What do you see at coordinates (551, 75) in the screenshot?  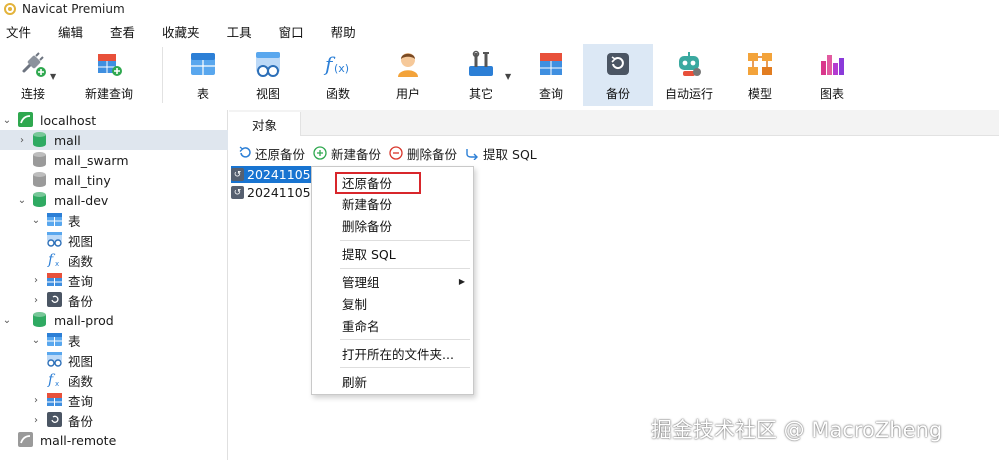 I see `query-button: 查询` at bounding box center [551, 75].